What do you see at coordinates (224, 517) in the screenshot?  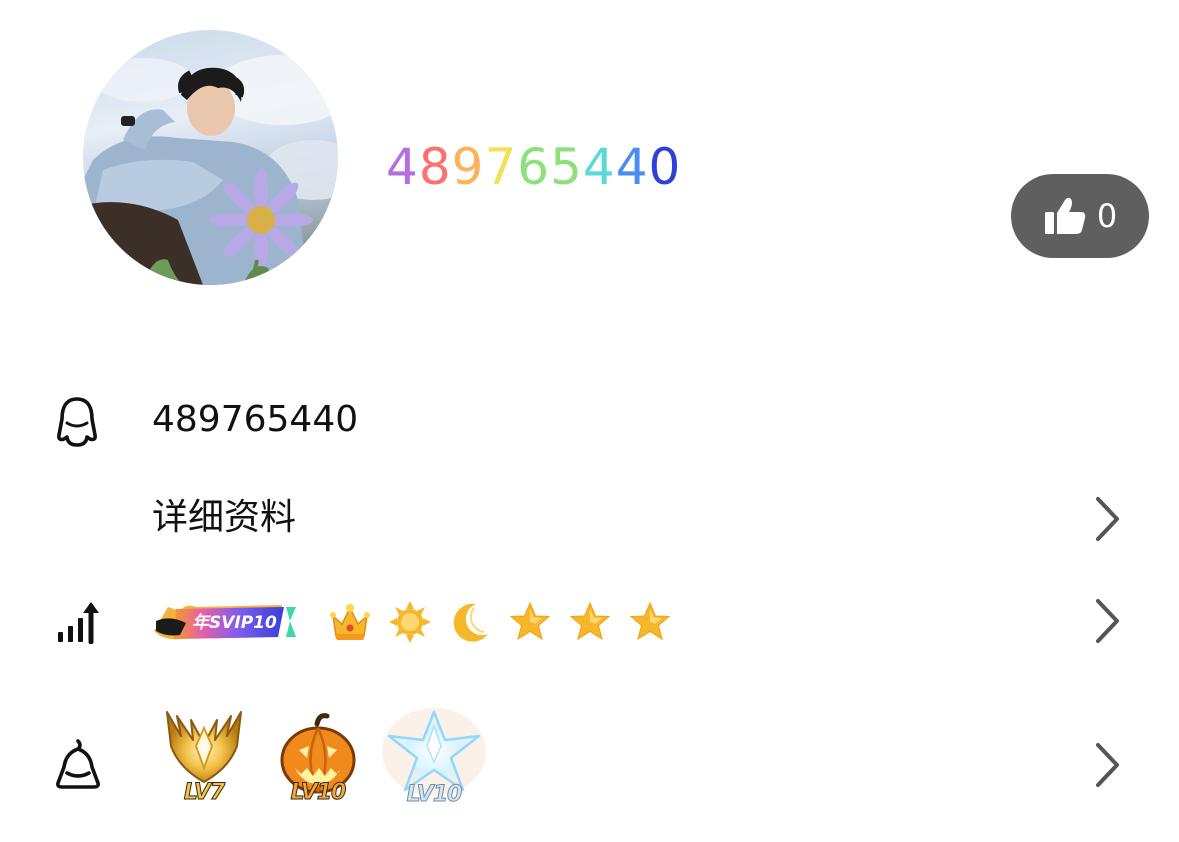 I see `details-label: 详细资料` at bounding box center [224, 517].